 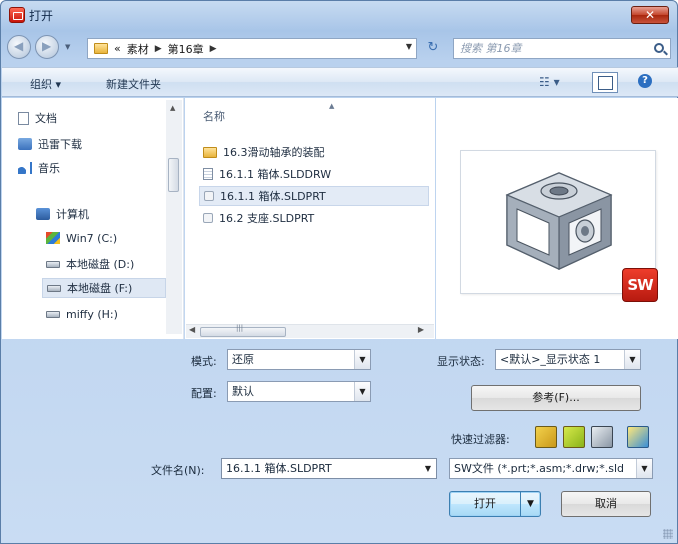 I want to click on display-state-select: <默认>_显示状态 1 ▼, so click(x=568, y=359).